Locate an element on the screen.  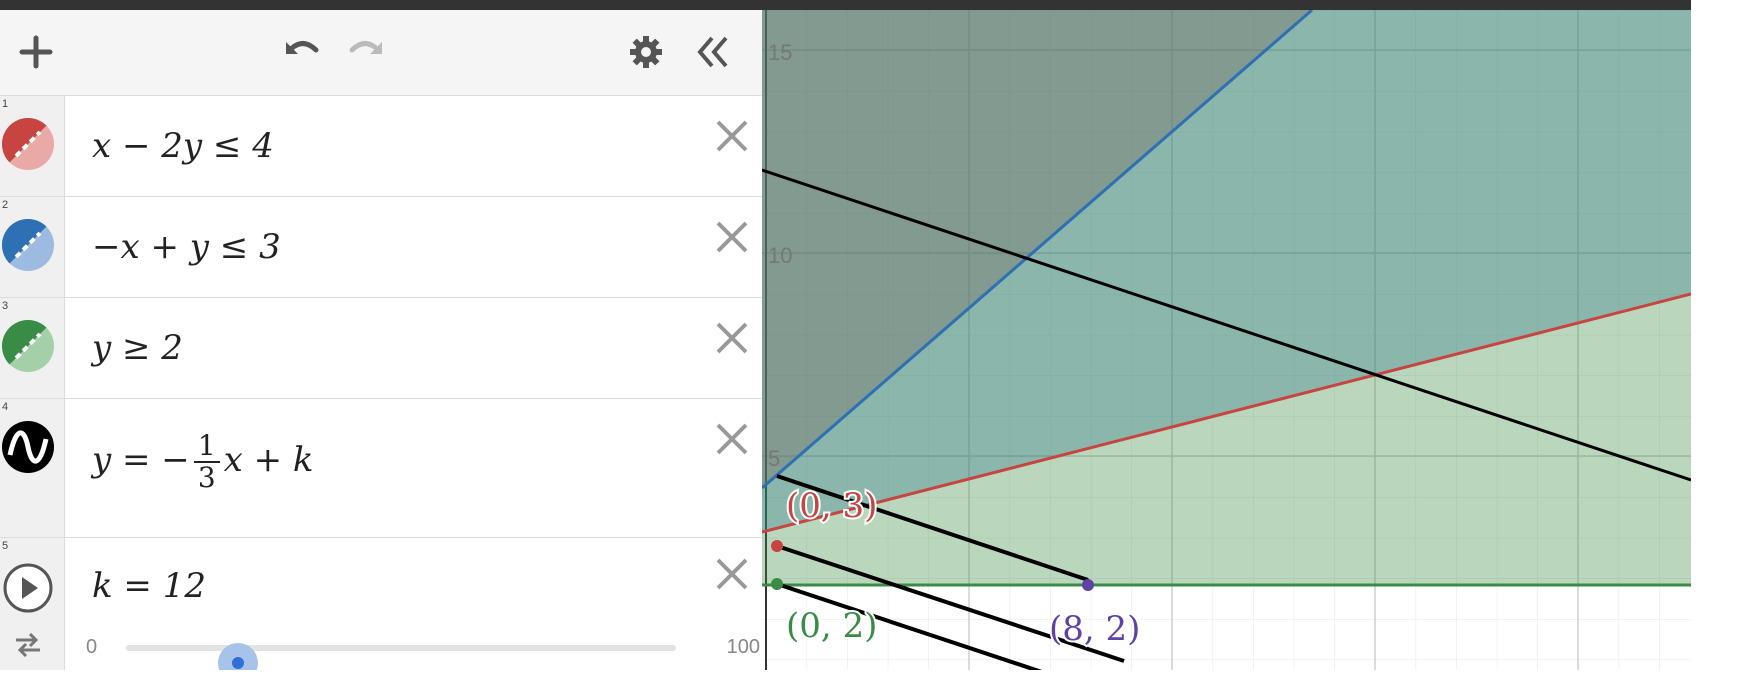
expression-row: 3 y ≥ 2 is located at coordinates (381, 348).